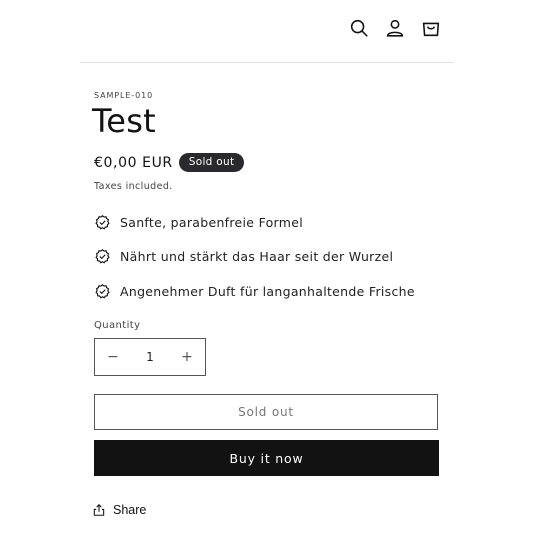 The image size is (533, 533). I want to click on search-icon, so click(359, 28).